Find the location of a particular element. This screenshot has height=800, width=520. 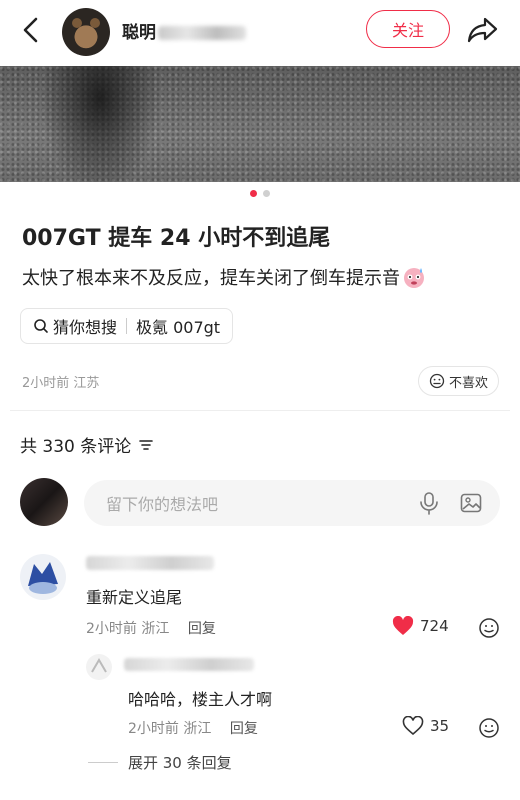

comment-meta: 2小时前 浙江 回复 is located at coordinates (151, 629).